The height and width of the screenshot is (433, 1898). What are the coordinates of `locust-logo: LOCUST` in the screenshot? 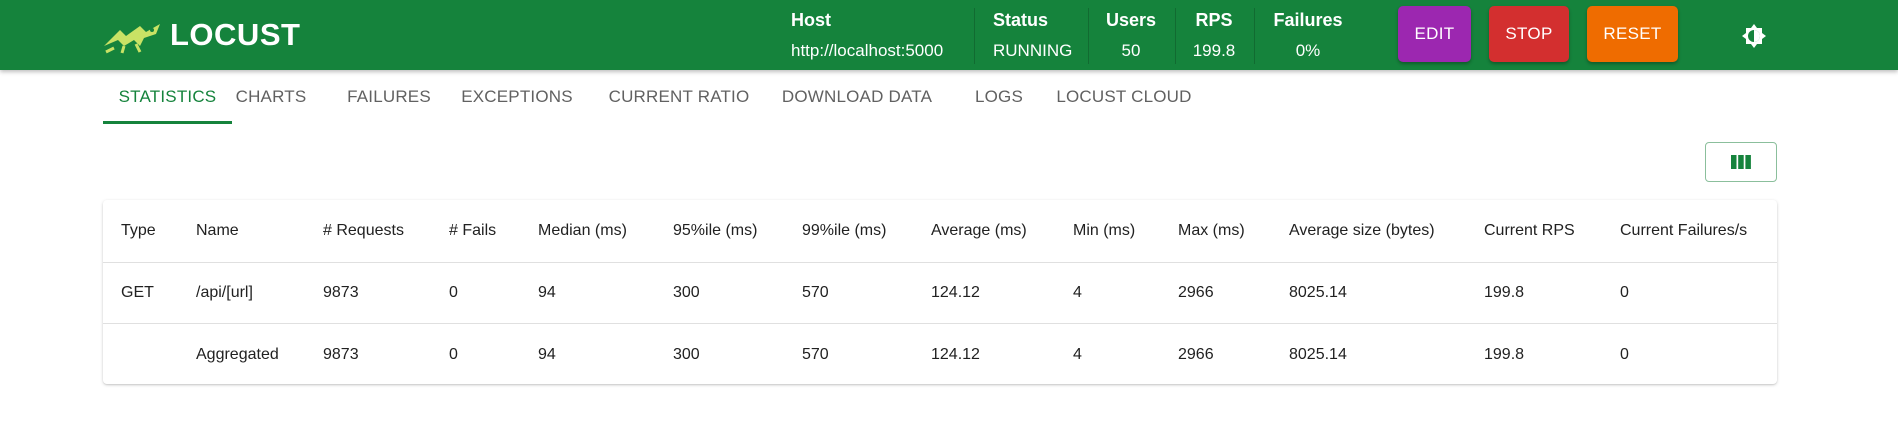 It's located at (200, 35).